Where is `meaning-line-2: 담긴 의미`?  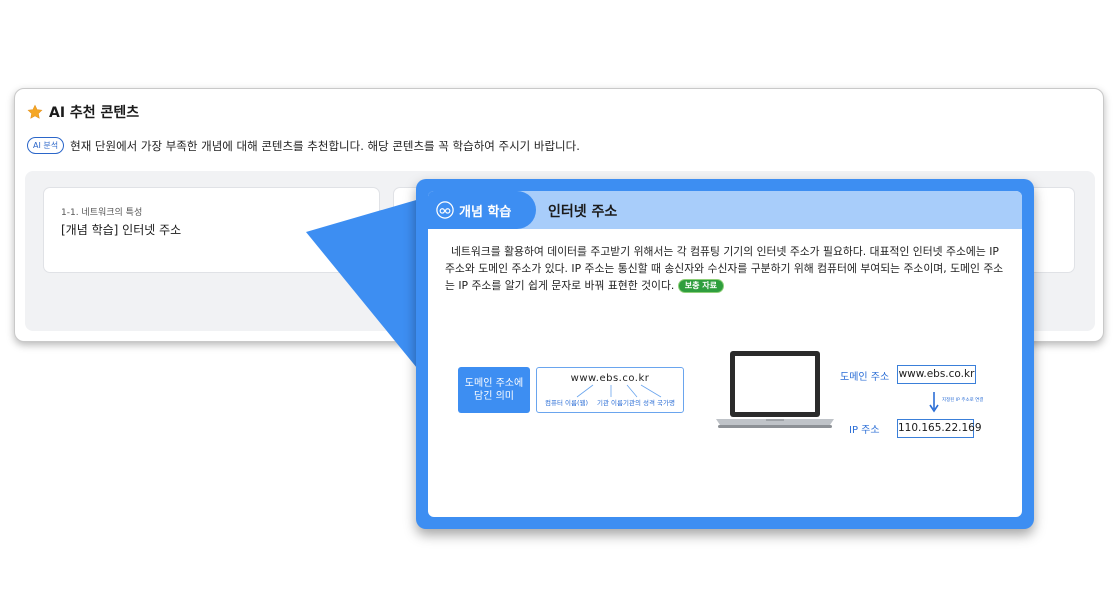
meaning-line-2: 담긴 의미 is located at coordinates (494, 396).